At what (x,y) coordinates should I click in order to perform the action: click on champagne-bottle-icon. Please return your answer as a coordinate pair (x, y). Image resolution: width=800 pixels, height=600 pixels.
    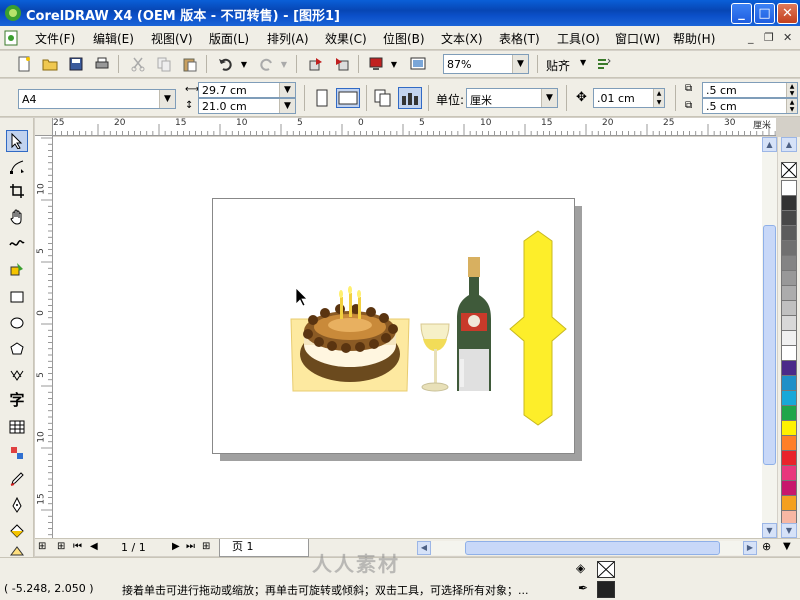
    Looking at the image, I should click on (474, 324).